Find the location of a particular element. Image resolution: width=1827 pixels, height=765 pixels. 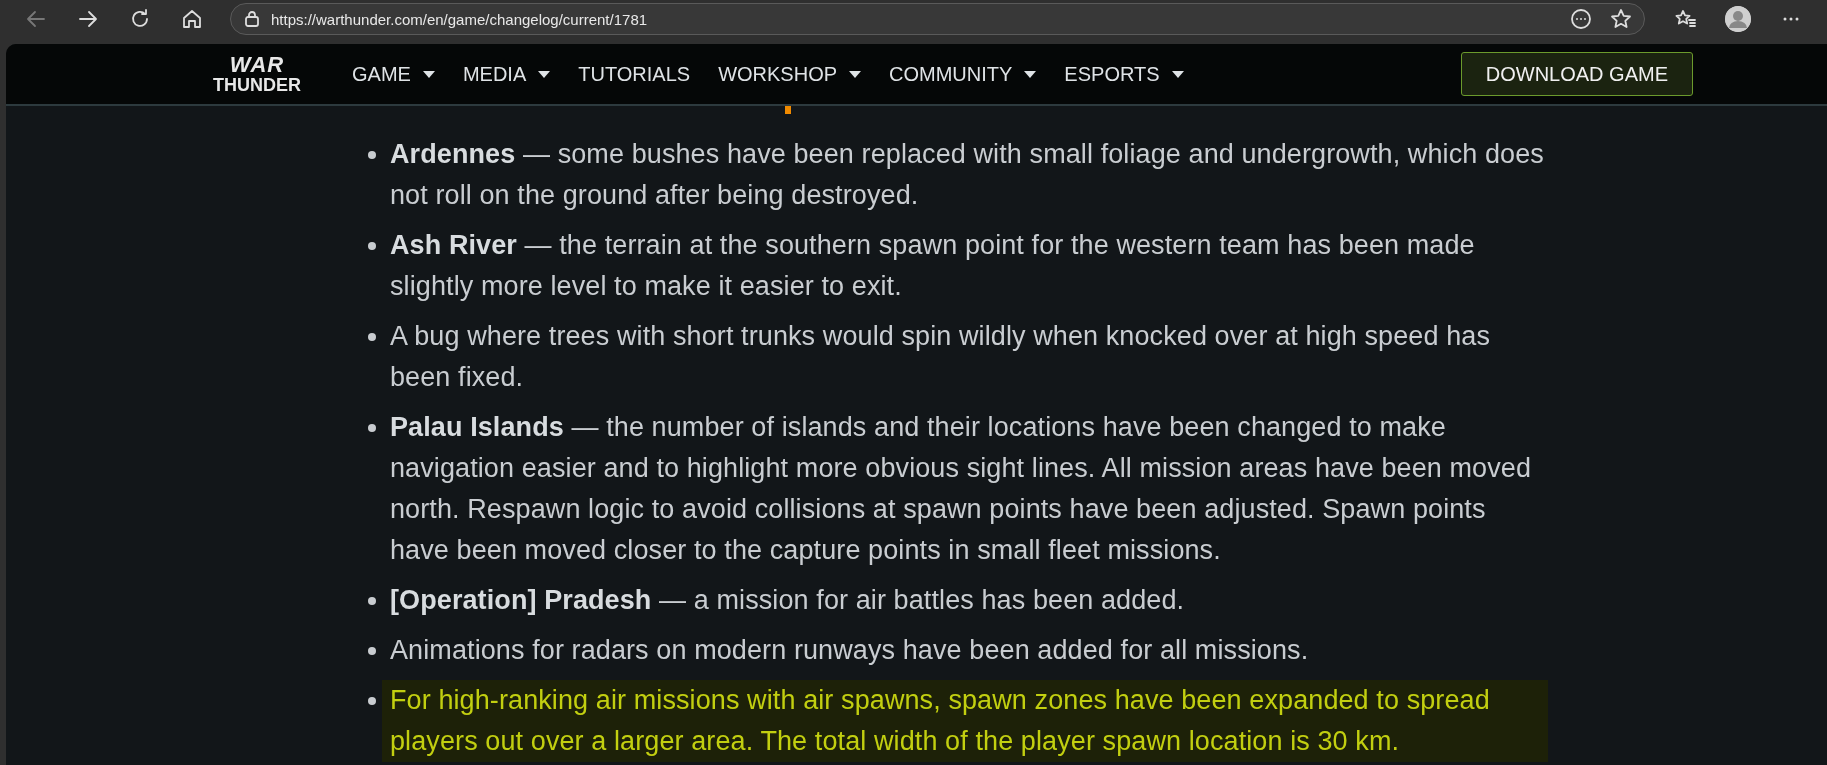

more-icon is located at coordinates (1581, 19).